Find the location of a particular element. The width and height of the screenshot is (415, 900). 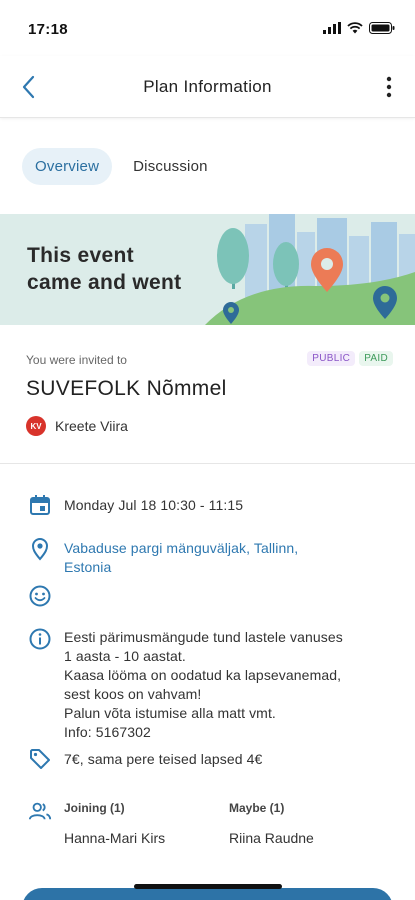

audience-row is located at coordinates (207, 597).